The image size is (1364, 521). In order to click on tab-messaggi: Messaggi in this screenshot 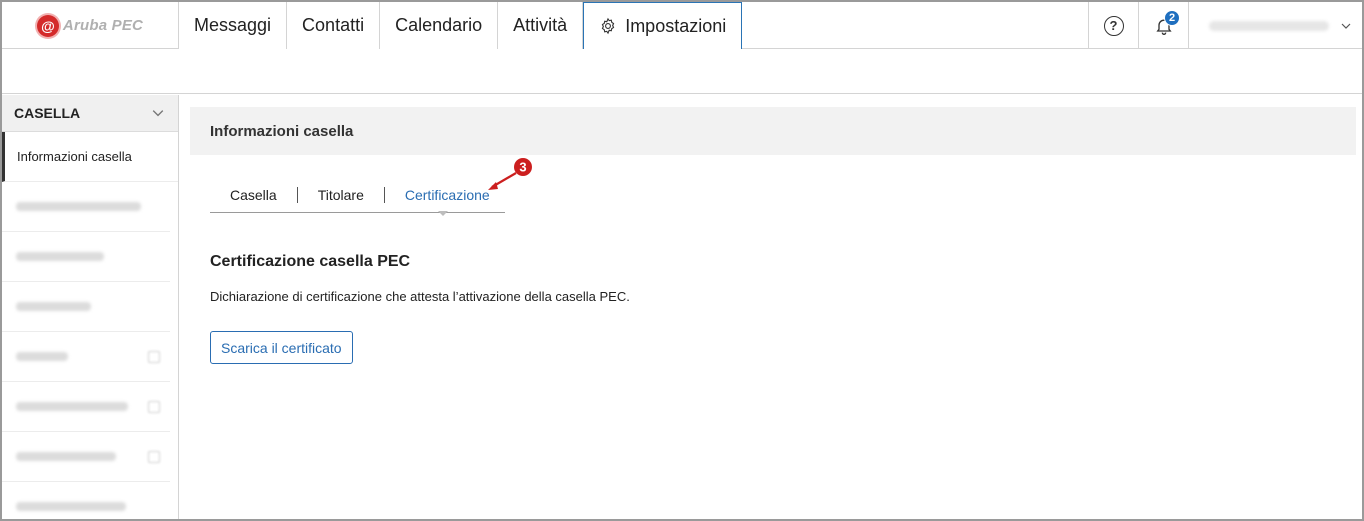, I will do `click(232, 25)`.